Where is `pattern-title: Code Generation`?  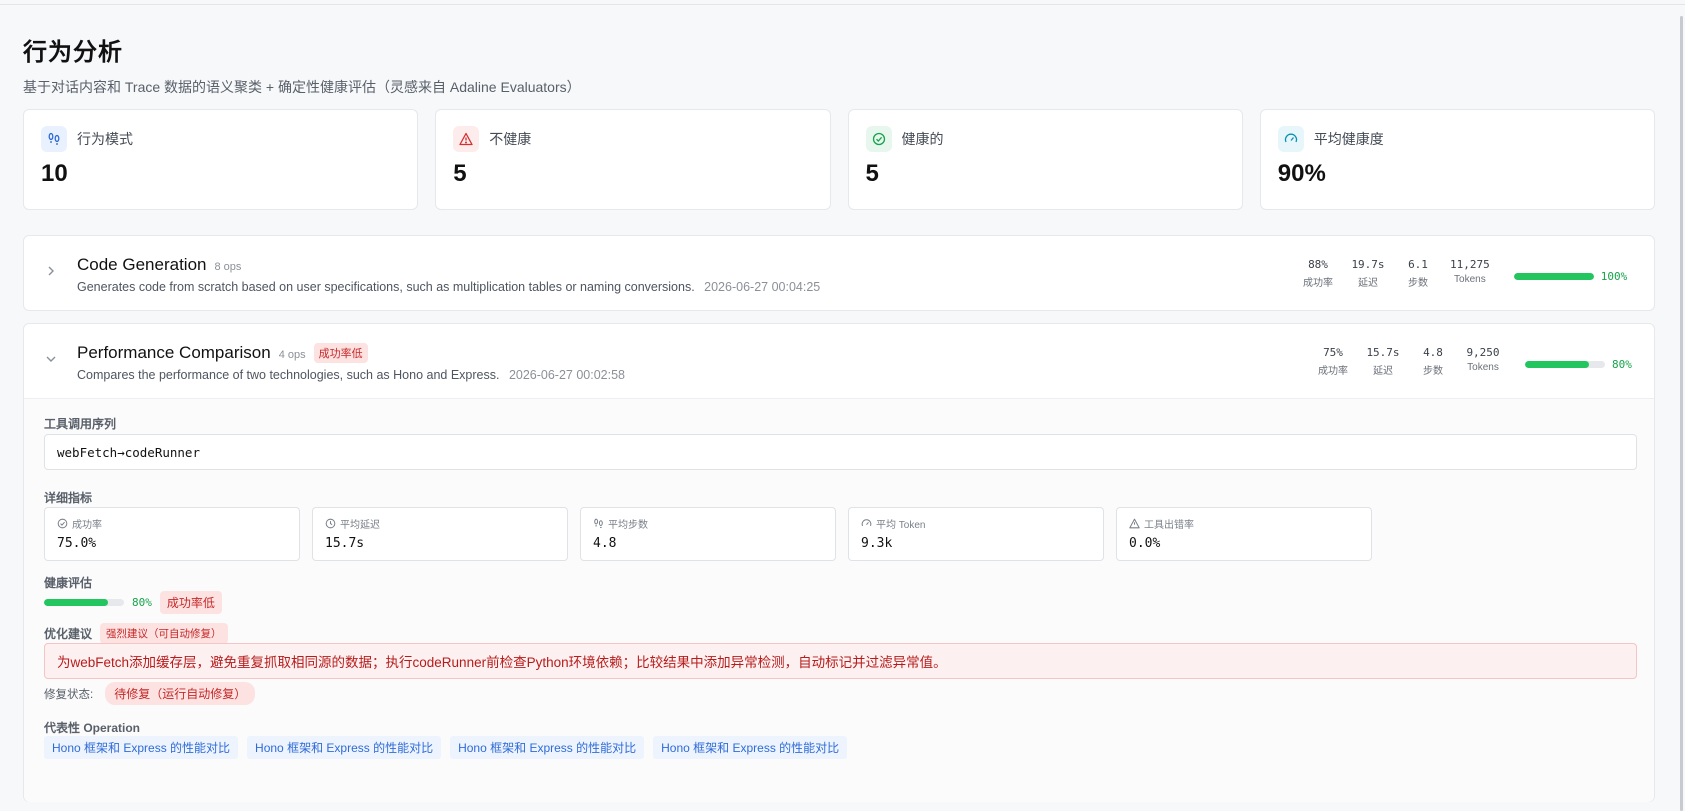 pattern-title: Code Generation is located at coordinates (142, 264).